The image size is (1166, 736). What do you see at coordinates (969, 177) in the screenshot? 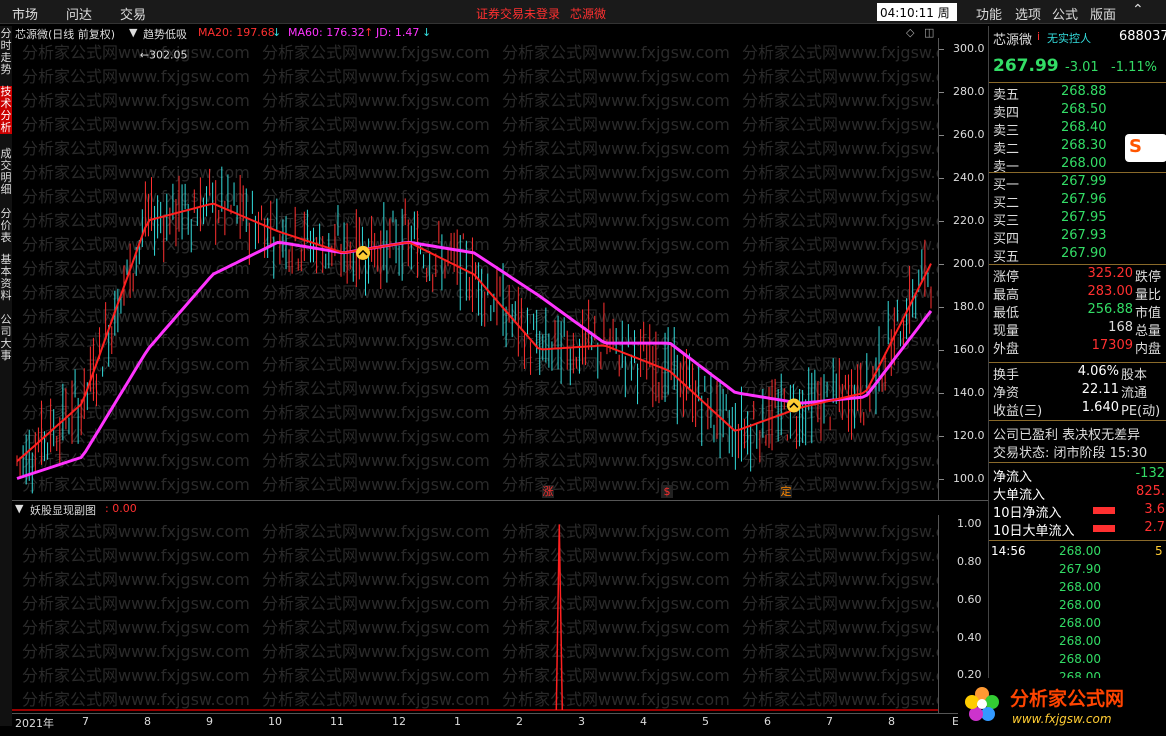
I see `price-tick-label: 240.0` at bounding box center [969, 177].